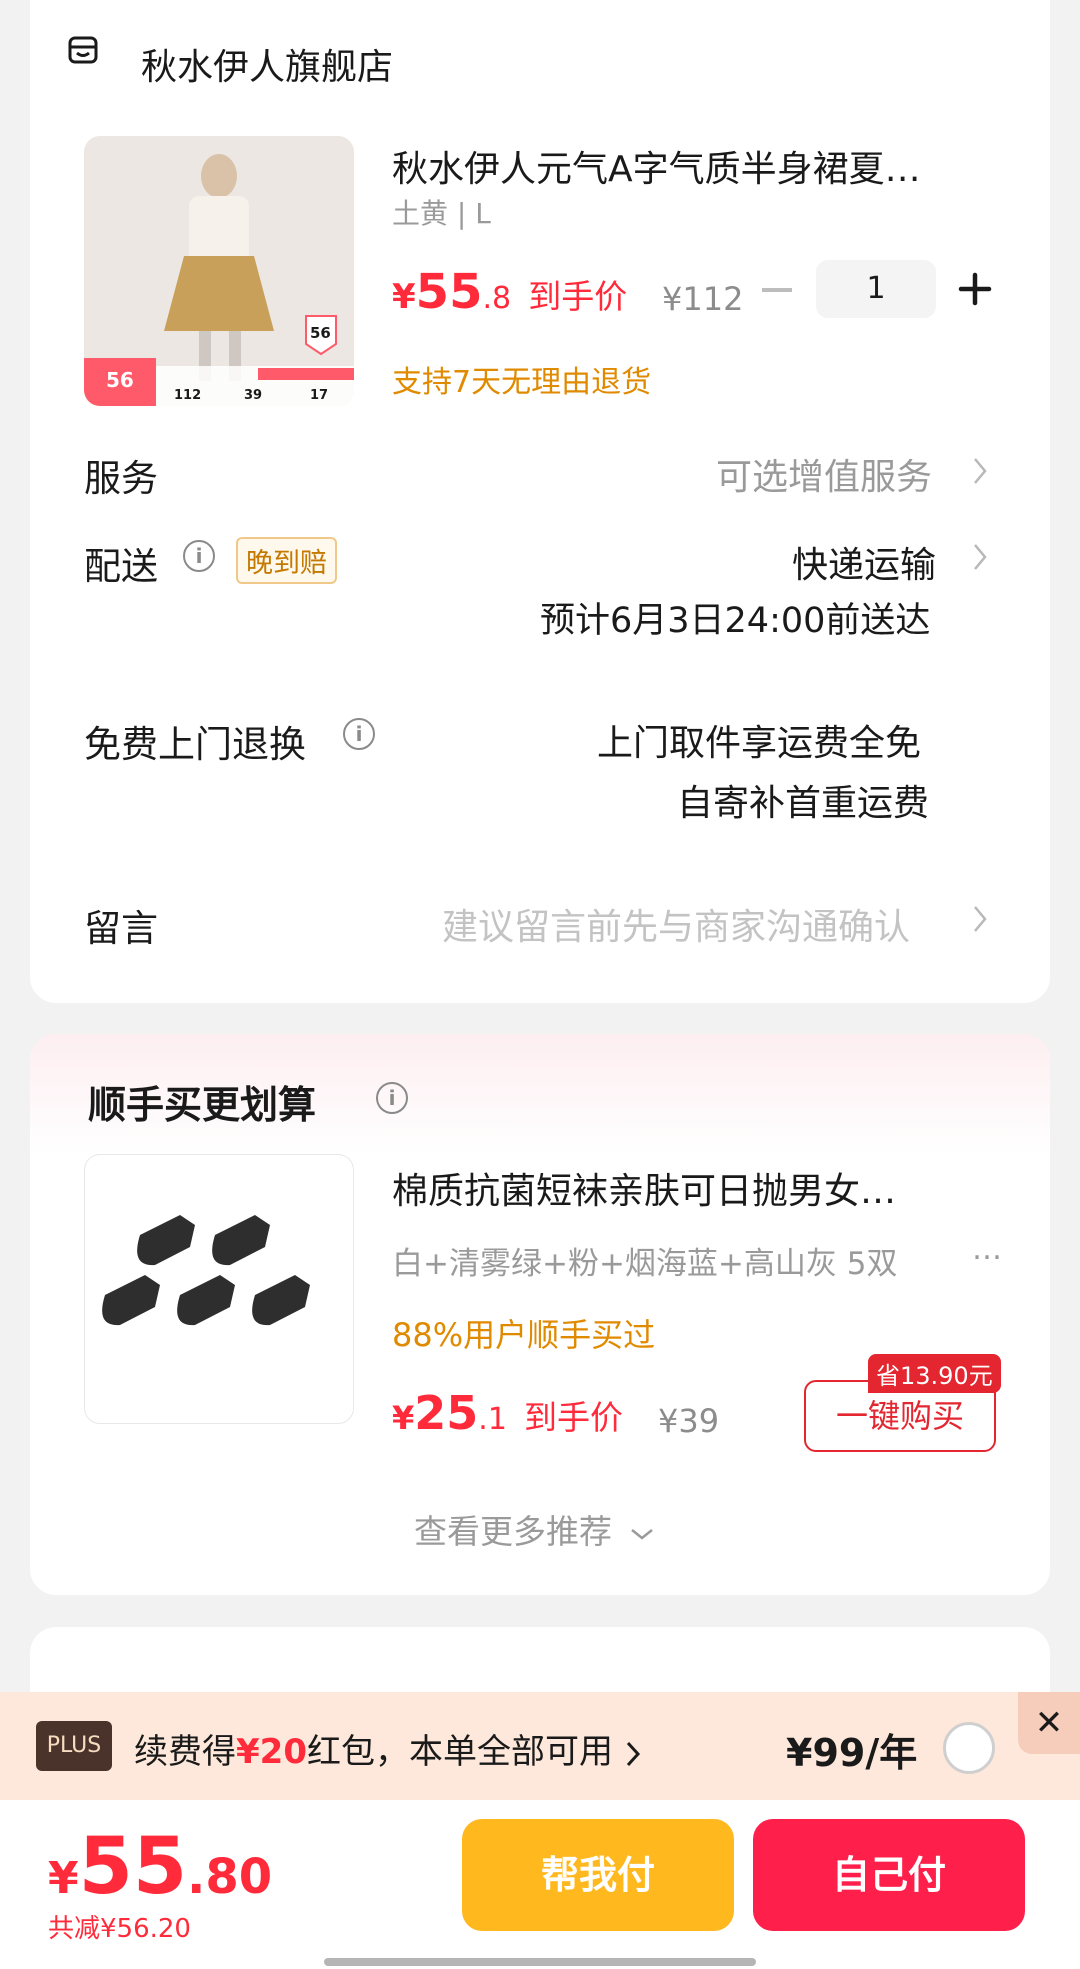 The image size is (1080, 1969). Describe the element at coordinates (441, 212) in the screenshot. I see `product-spec: 土黄 | L` at that location.